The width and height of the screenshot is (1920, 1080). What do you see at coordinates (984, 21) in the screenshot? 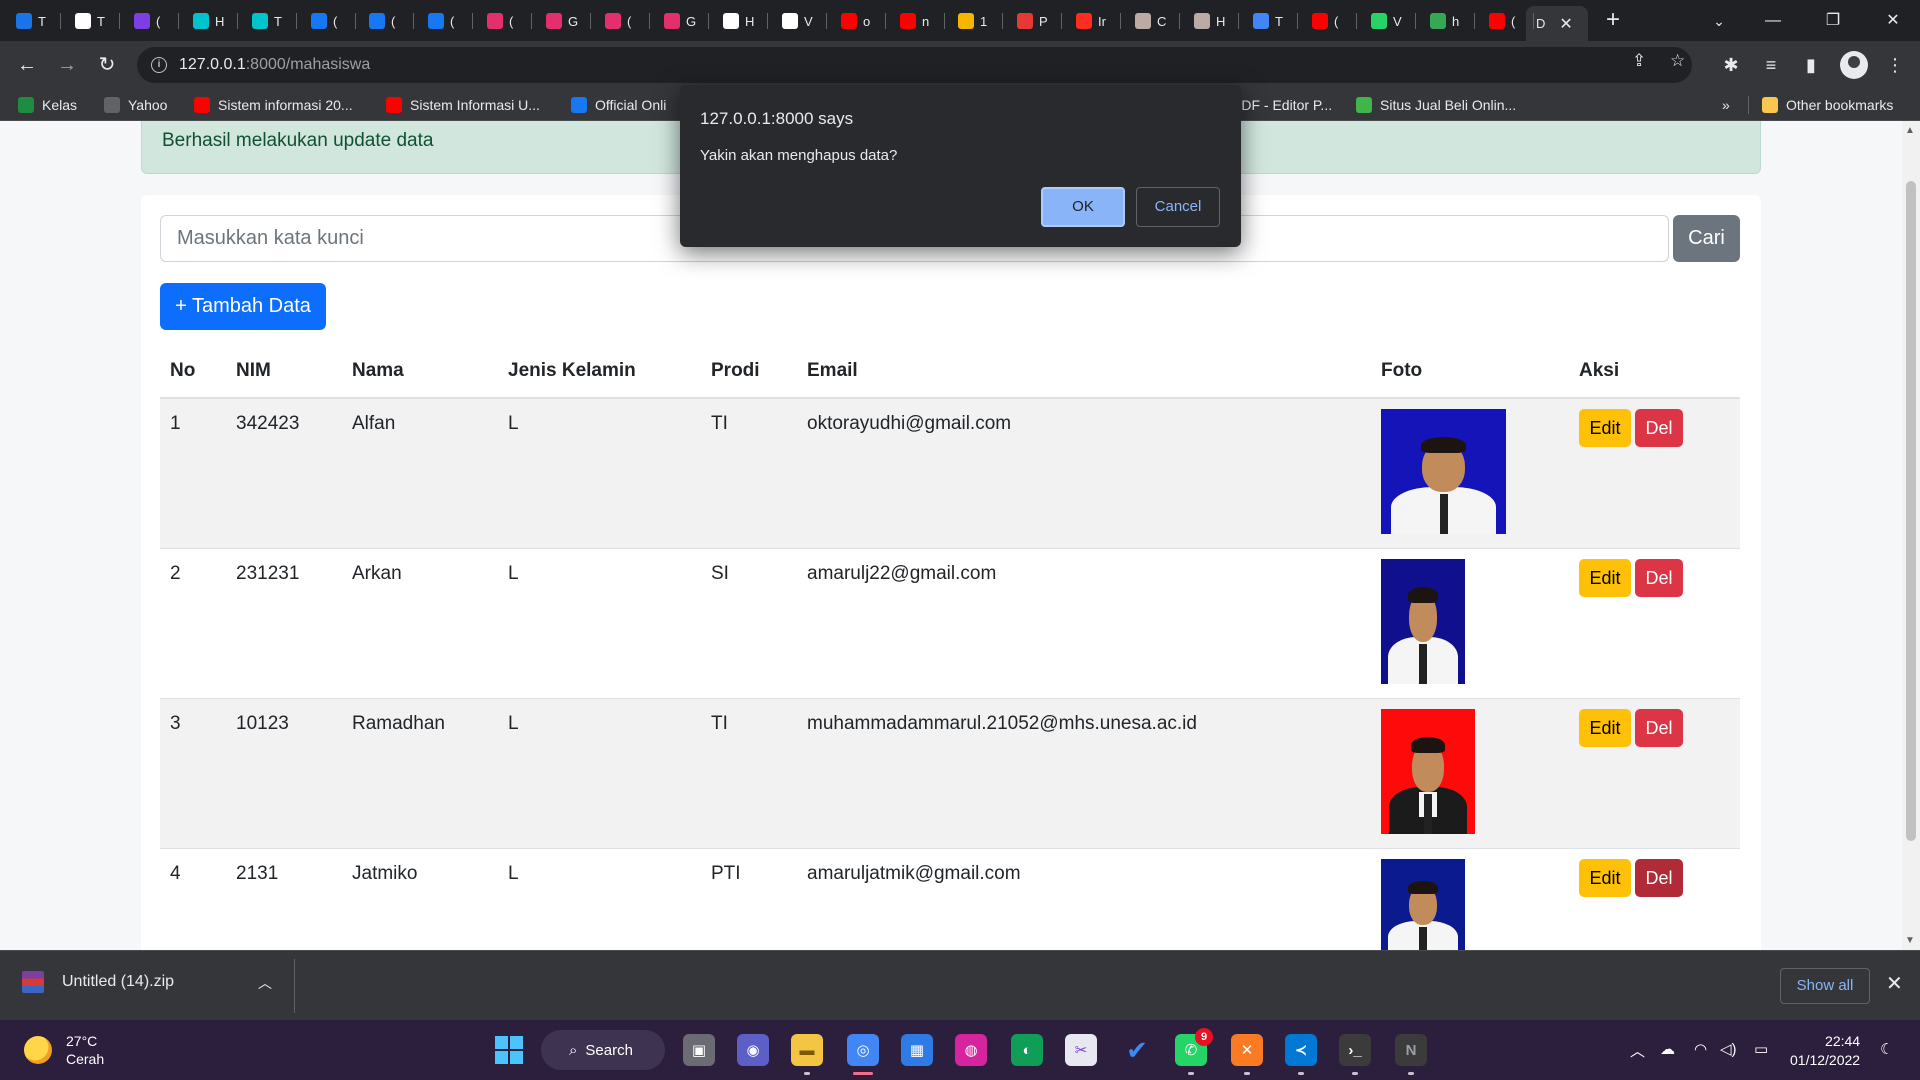
I see `tab-label: 1` at bounding box center [984, 21].